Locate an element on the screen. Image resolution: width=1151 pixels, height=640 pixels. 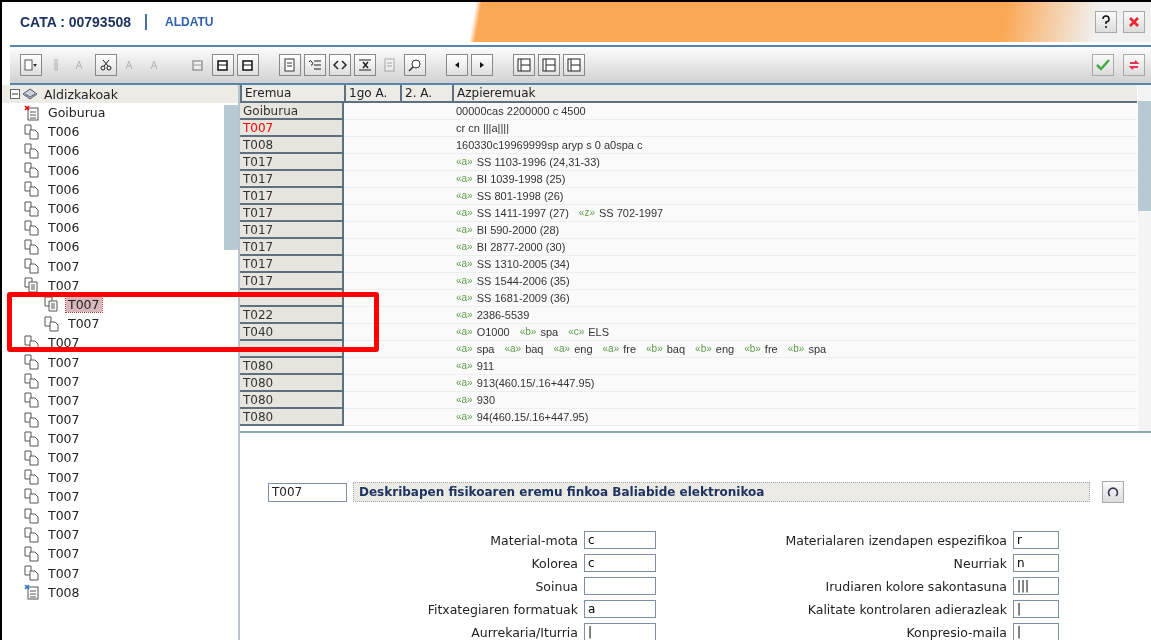
field-tag: T008 is located at coordinates (292, 145).